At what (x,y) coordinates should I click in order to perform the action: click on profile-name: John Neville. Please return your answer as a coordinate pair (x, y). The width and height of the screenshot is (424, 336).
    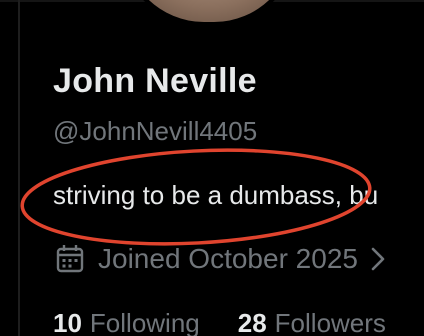
    Looking at the image, I should click on (155, 81).